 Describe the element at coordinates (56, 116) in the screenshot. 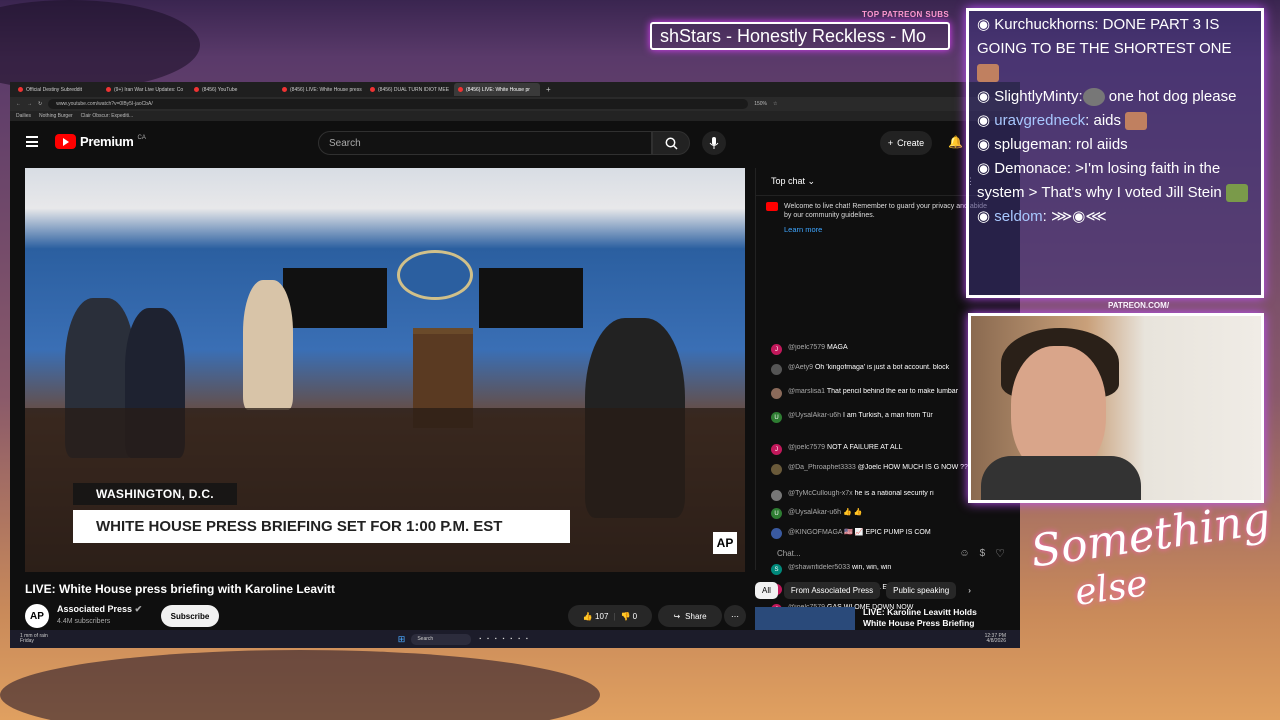

I see `bookmark-item: Nothing Burger` at that location.